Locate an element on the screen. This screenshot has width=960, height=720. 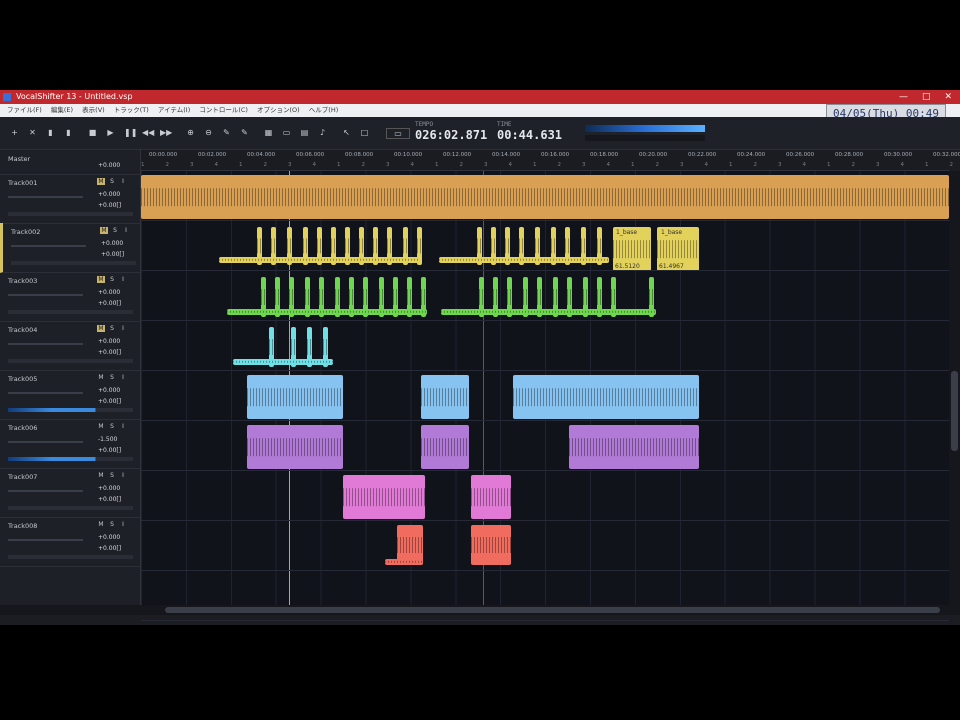
vertical-scrollbar is located at coordinates (954, 388).